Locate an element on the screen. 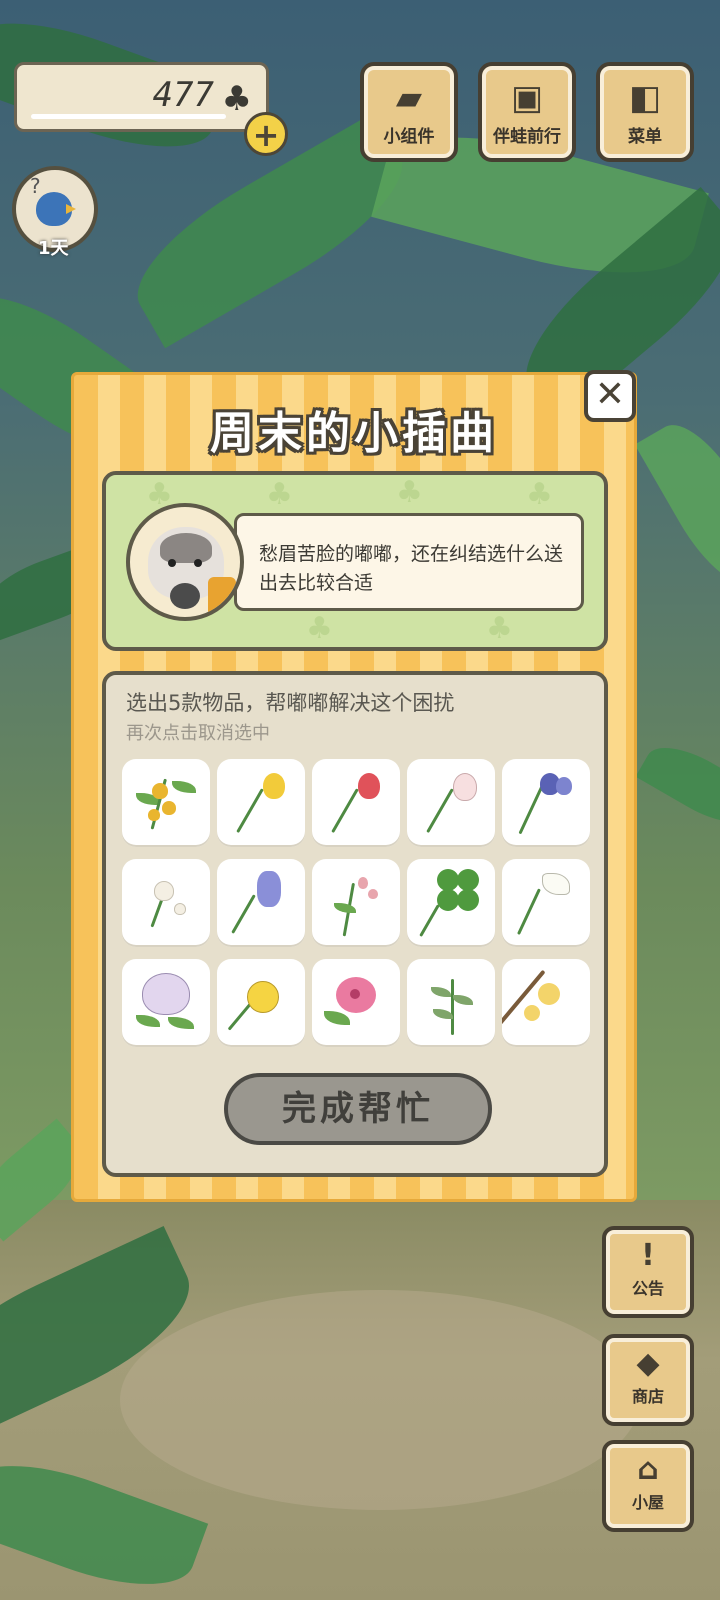  item-red-tulip is located at coordinates (356, 803).